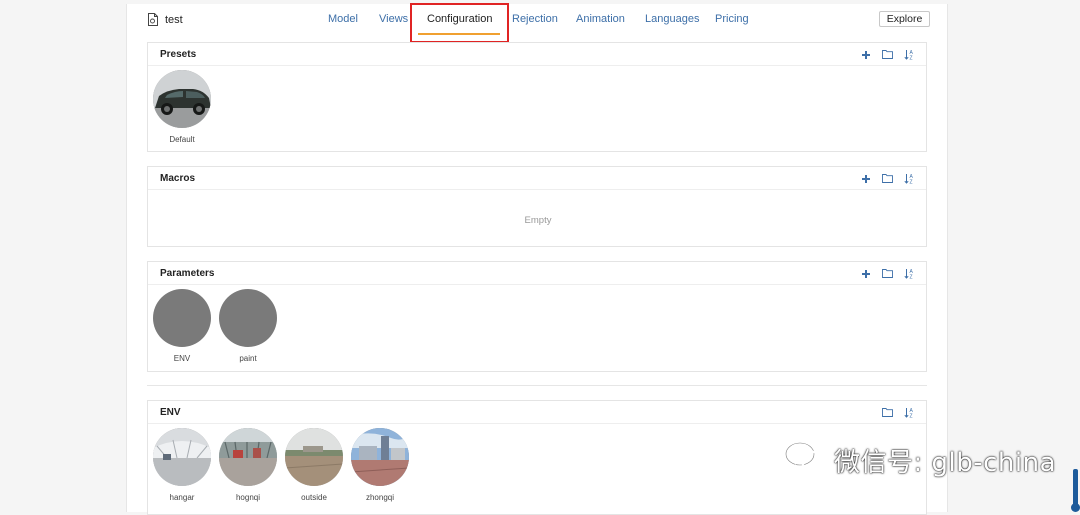  What do you see at coordinates (537, 178) in the screenshot?
I see `macros-panel-header: Macros AZ` at bounding box center [537, 178].